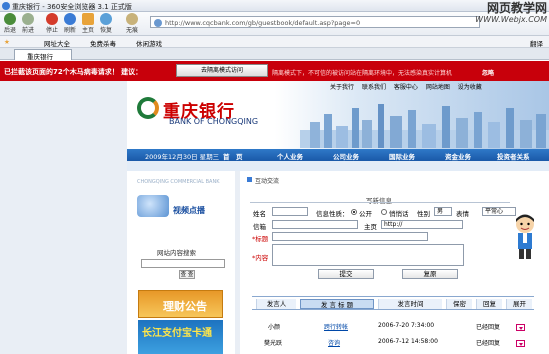 This screenshot has height=354, width=549. I want to click on video-icon, so click(153, 206).